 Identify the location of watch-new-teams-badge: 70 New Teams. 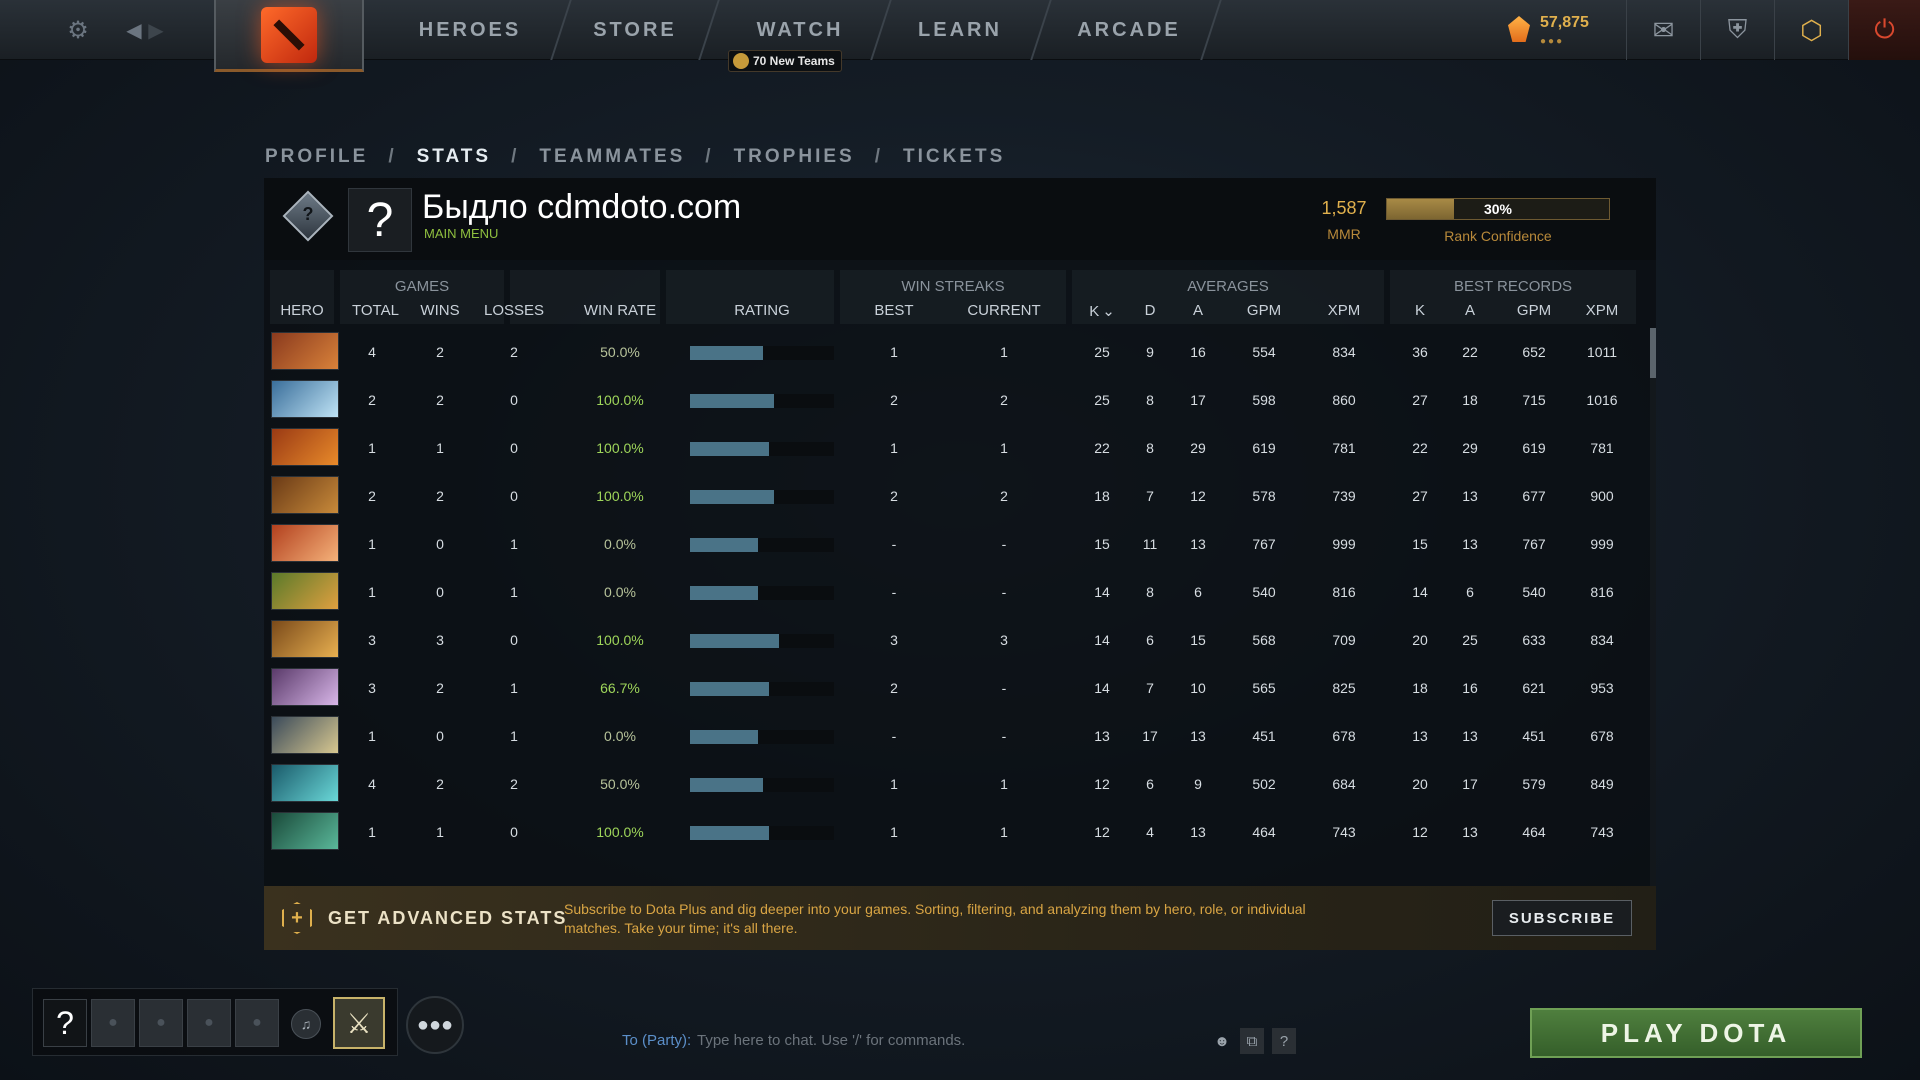
(785, 61).